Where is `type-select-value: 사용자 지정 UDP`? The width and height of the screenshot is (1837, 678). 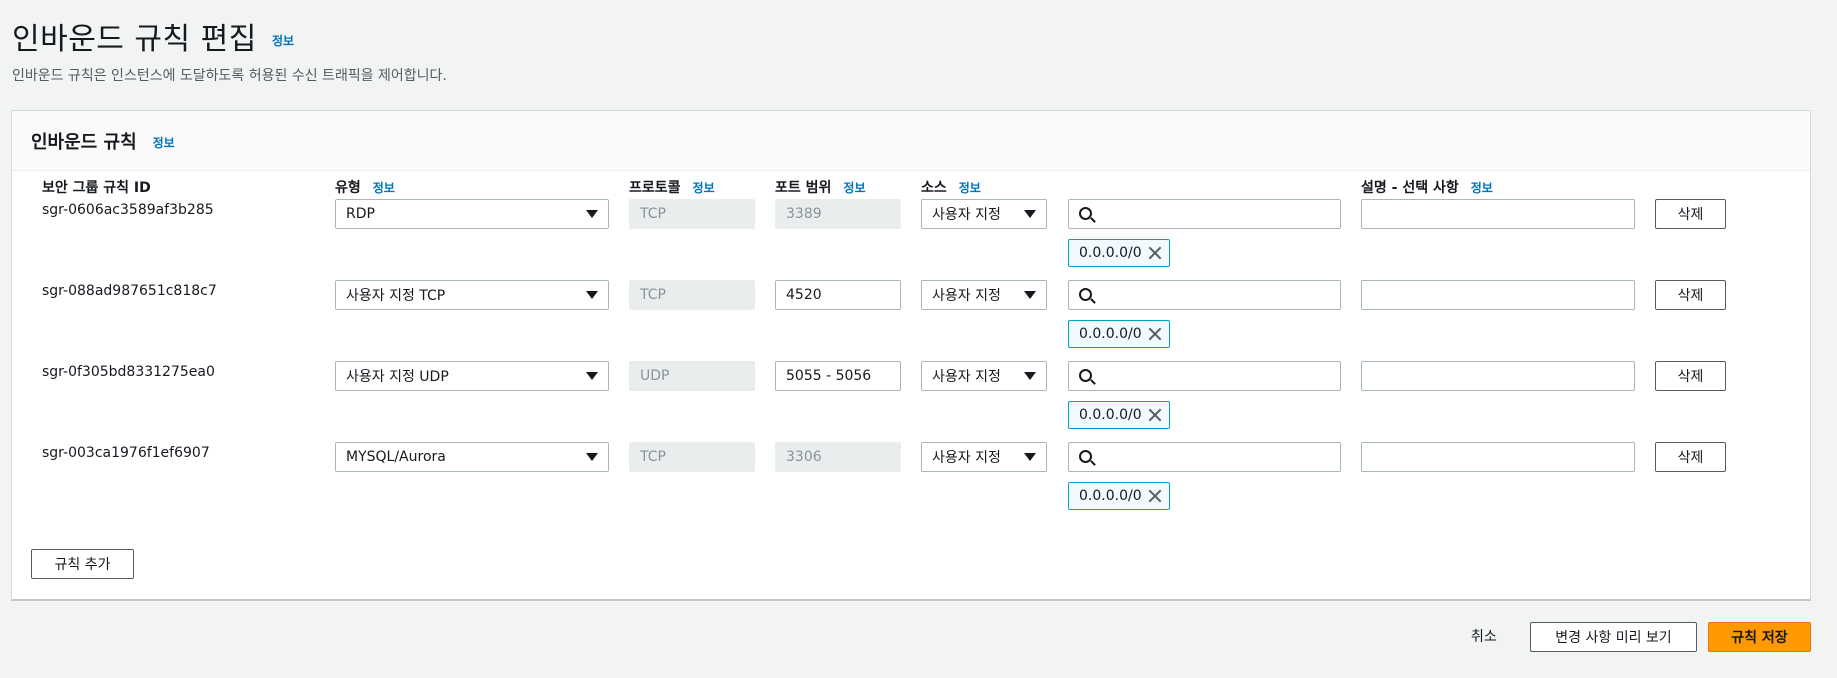
type-select-value: 사용자 지정 UDP is located at coordinates (397, 377).